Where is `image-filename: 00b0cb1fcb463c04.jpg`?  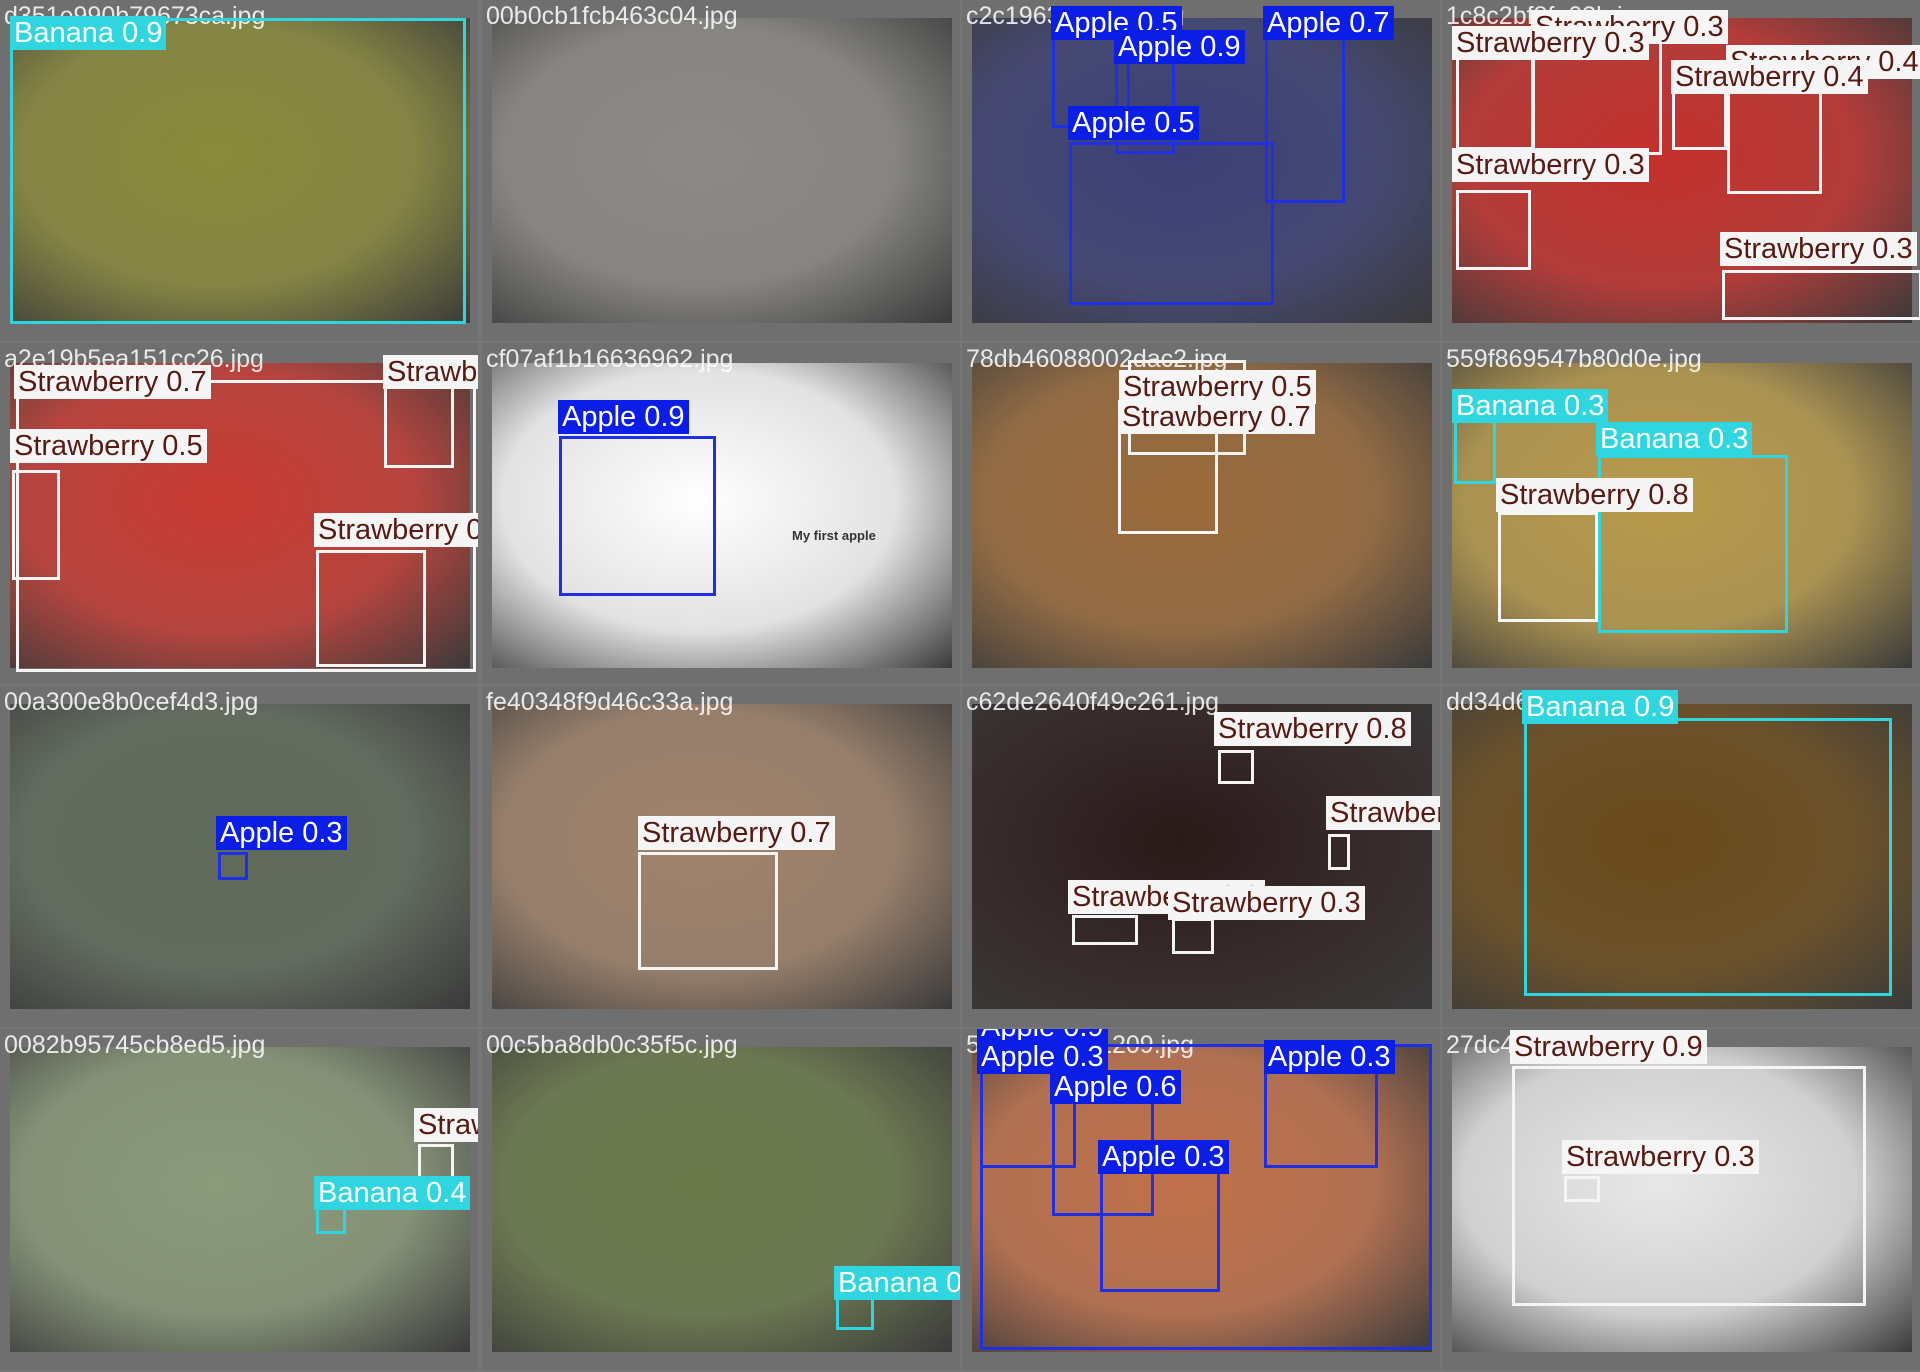
image-filename: 00b0cb1fcb463c04.jpg is located at coordinates (612, 16).